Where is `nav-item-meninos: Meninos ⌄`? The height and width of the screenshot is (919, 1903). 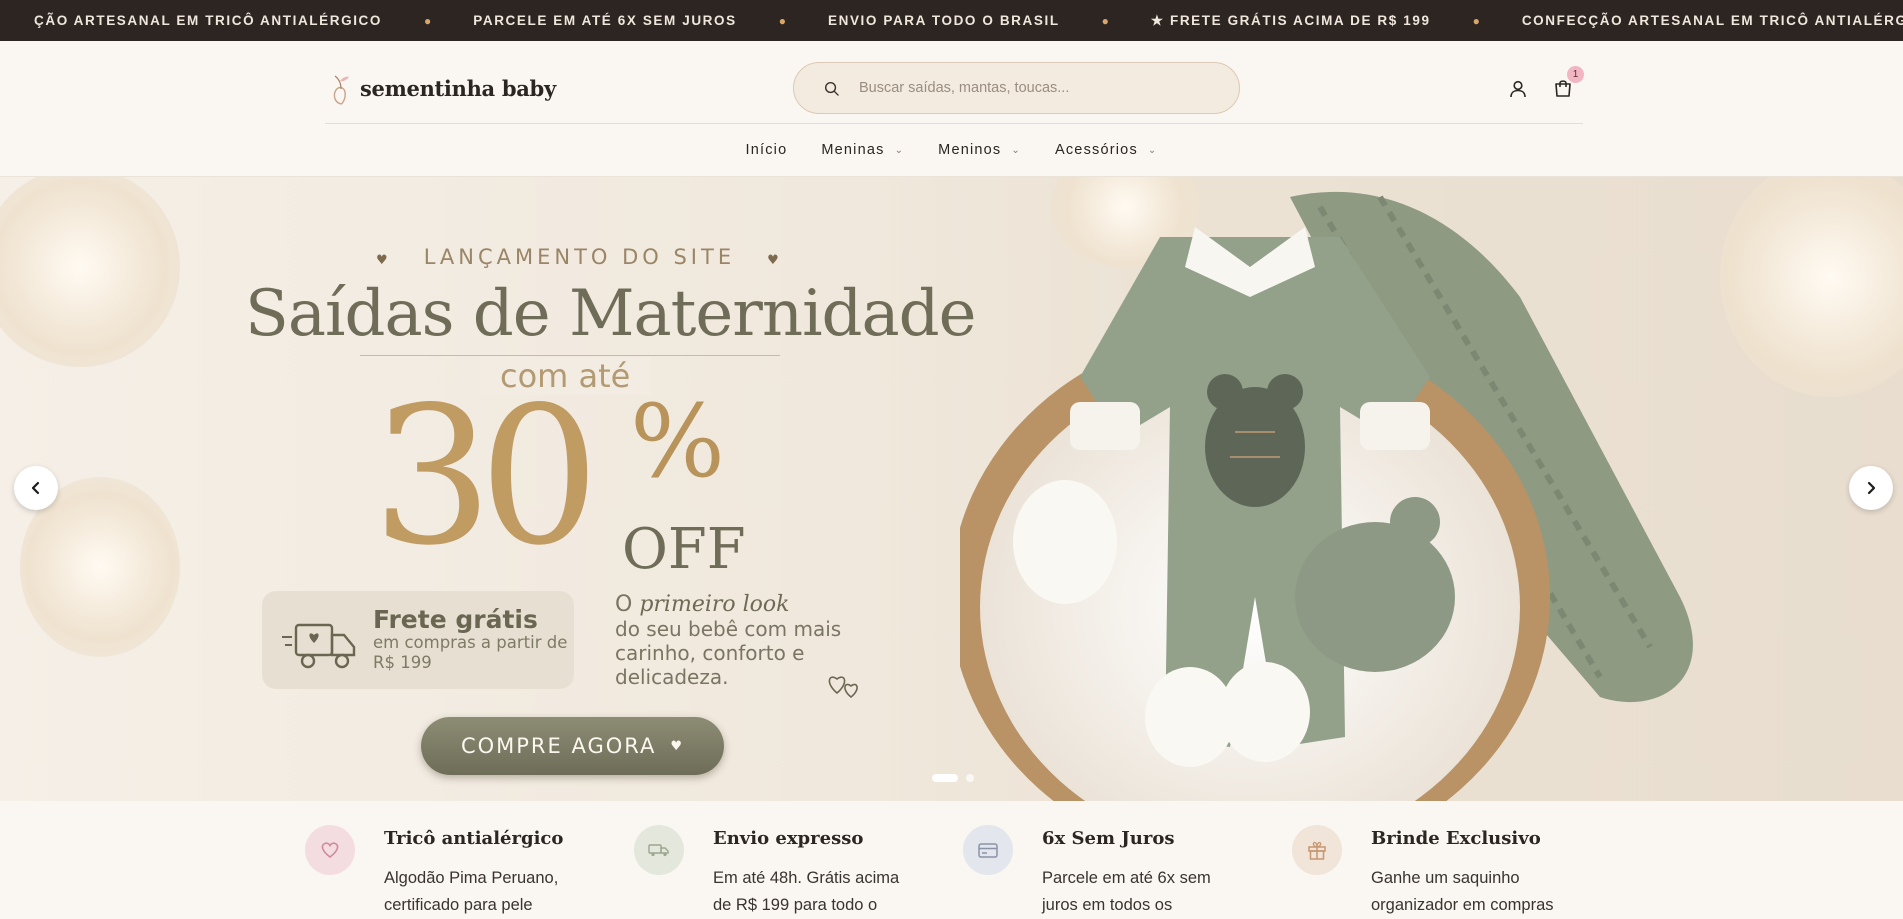 nav-item-meninos: Meninos ⌄ is located at coordinates (979, 150).